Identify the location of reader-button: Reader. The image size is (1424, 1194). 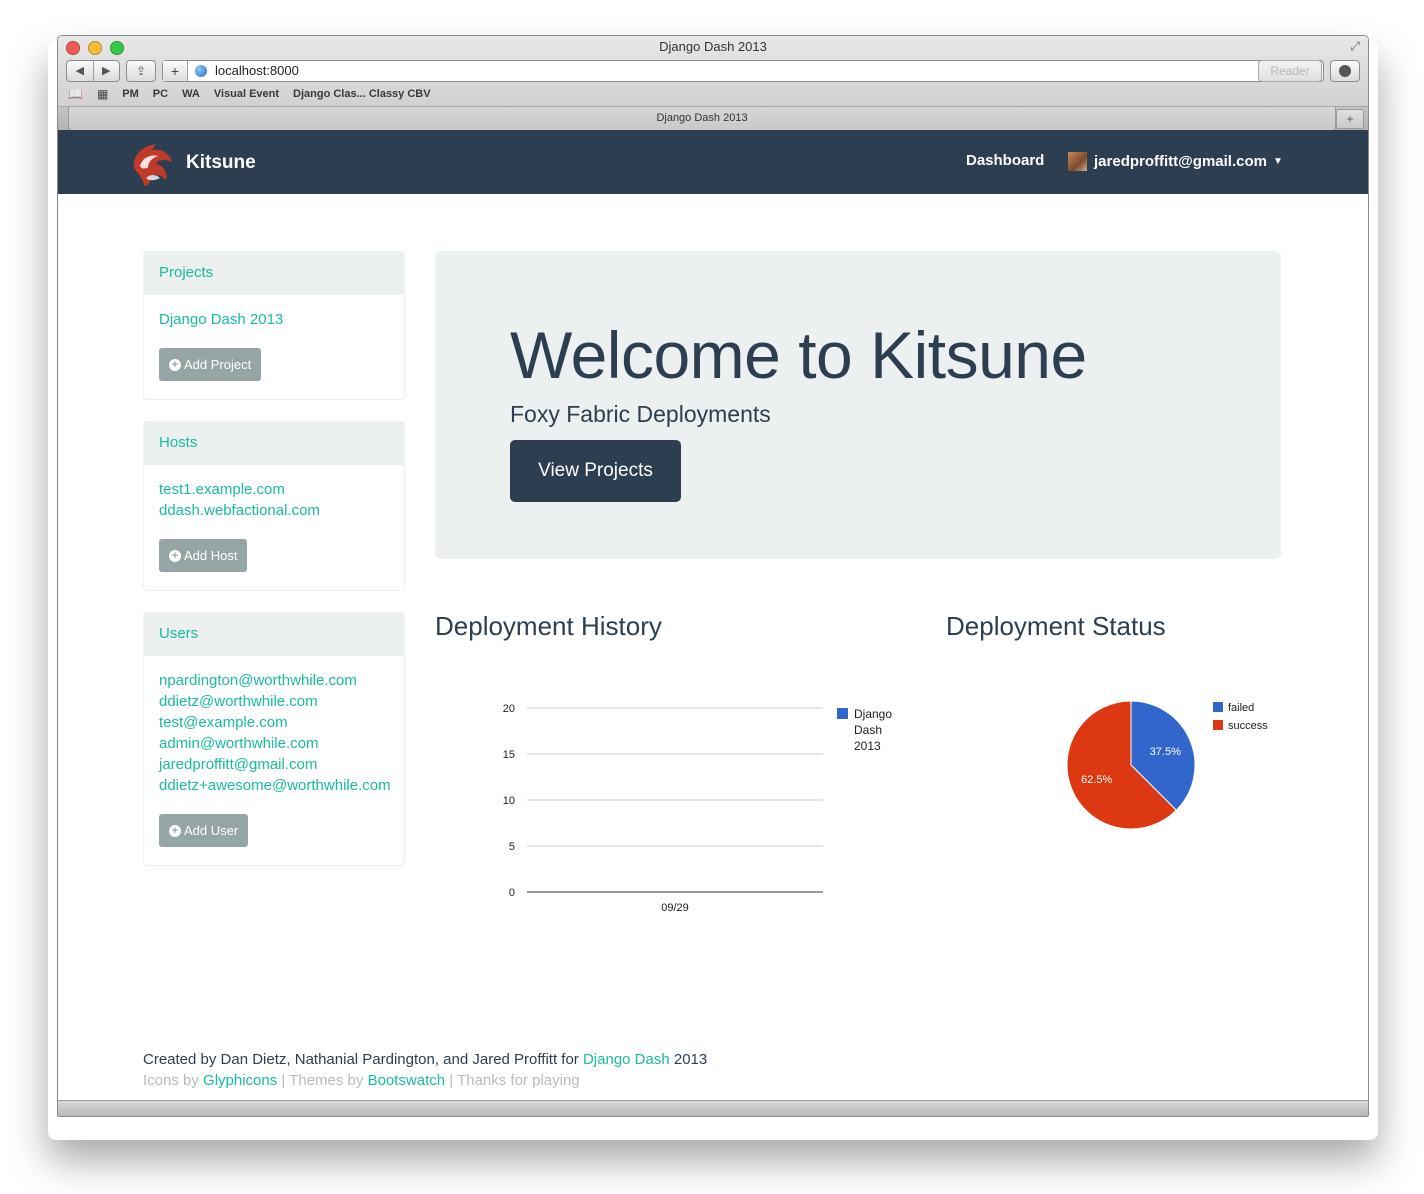
(1290, 71).